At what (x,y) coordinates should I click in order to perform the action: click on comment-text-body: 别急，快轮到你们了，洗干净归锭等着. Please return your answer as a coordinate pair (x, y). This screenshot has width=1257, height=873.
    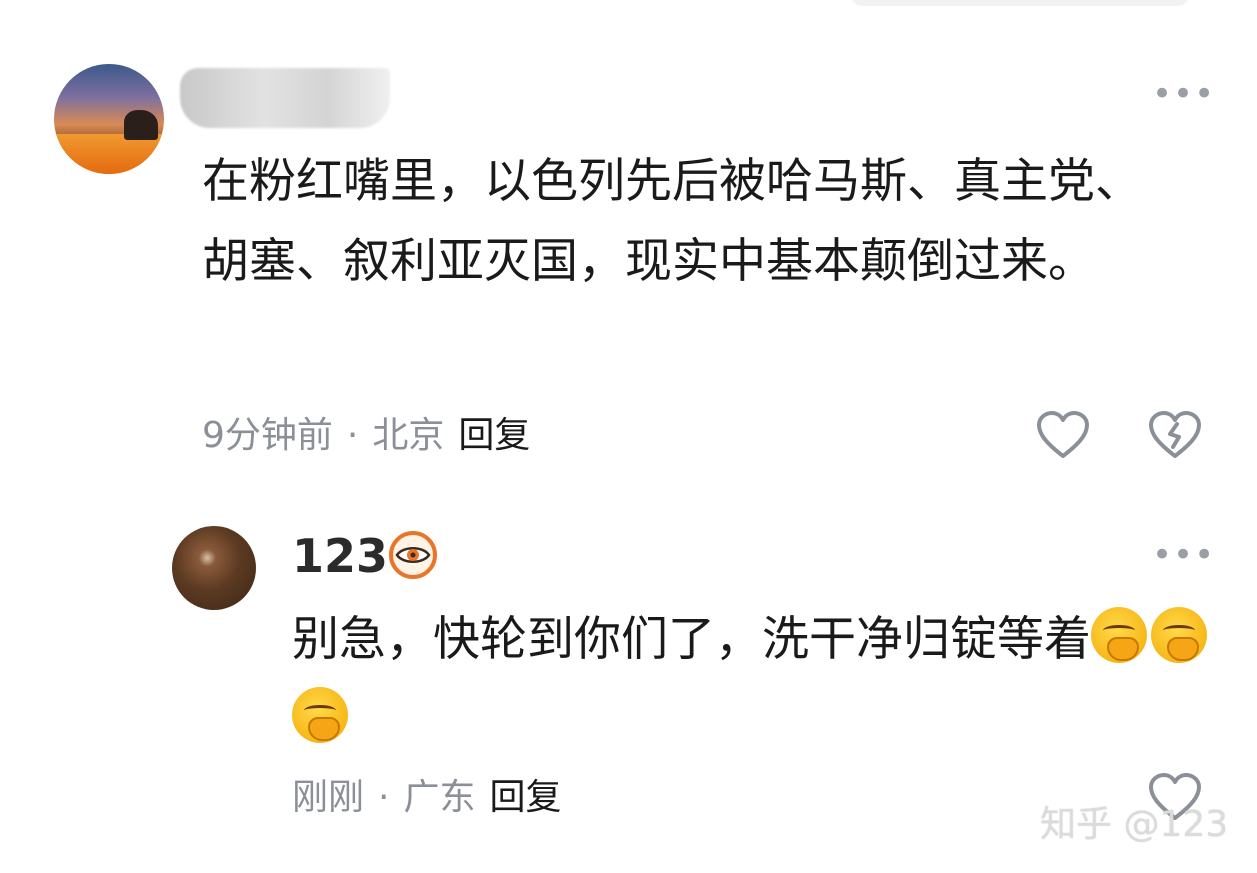
    Looking at the image, I should click on (691, 639).